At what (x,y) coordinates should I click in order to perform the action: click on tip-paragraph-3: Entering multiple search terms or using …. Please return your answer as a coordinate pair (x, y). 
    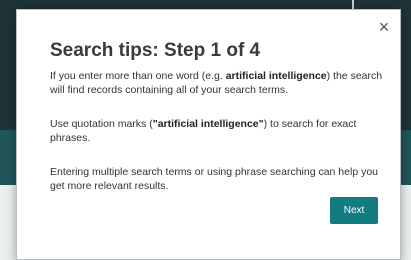
    Looking at the image, I should click on (214, 179).